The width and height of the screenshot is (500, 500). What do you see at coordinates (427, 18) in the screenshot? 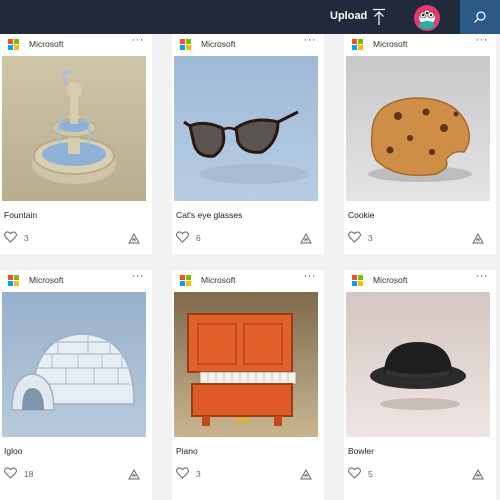
I see `avatar` at bounding box center [427, 18].